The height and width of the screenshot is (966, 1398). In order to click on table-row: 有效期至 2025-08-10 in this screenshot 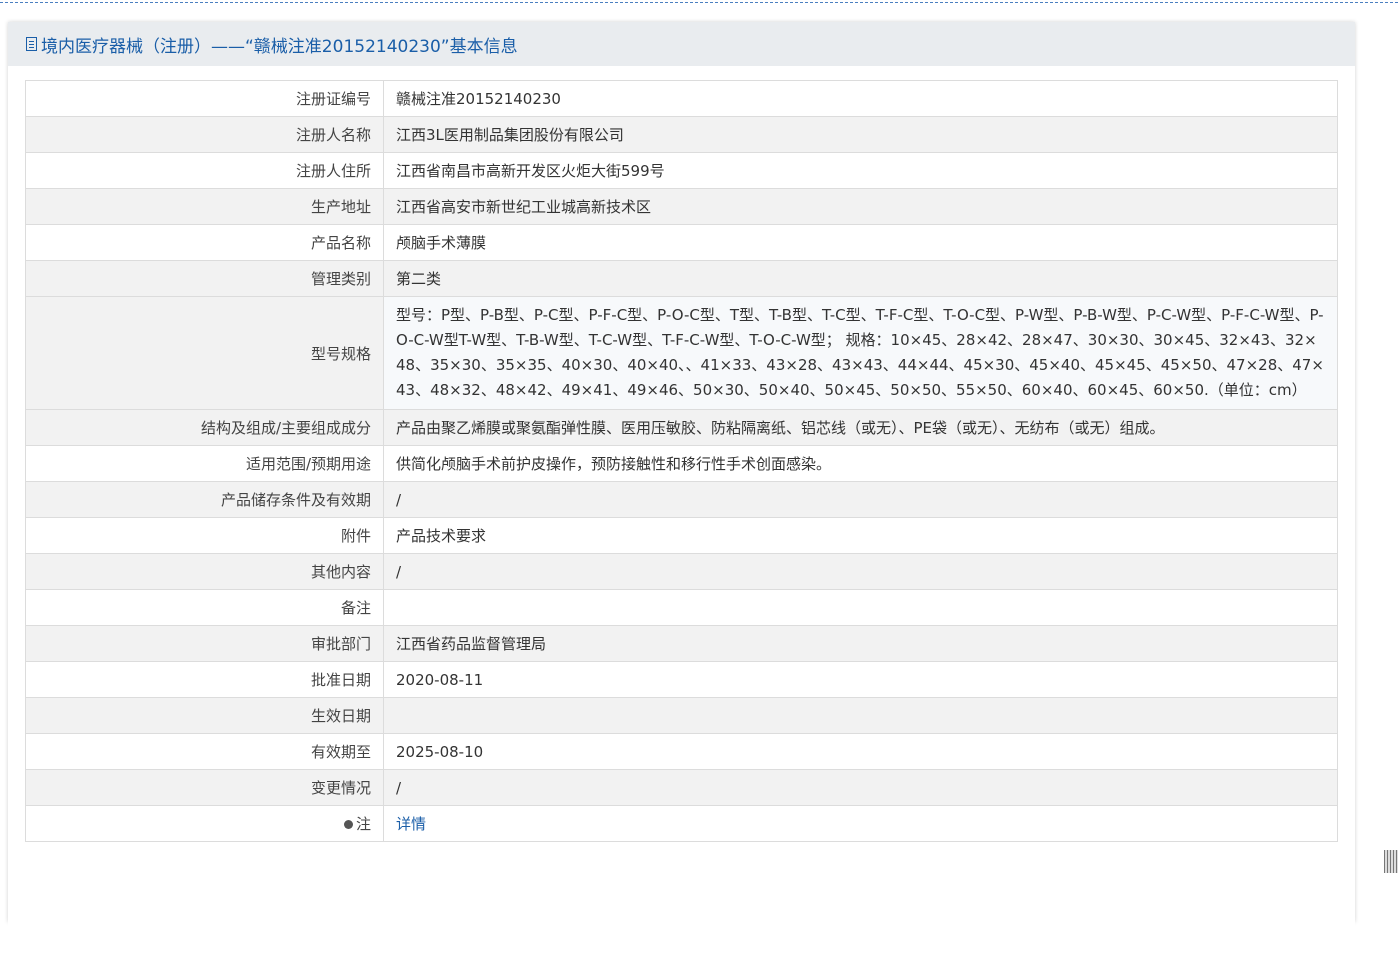, I will do `click(681, 751)`.